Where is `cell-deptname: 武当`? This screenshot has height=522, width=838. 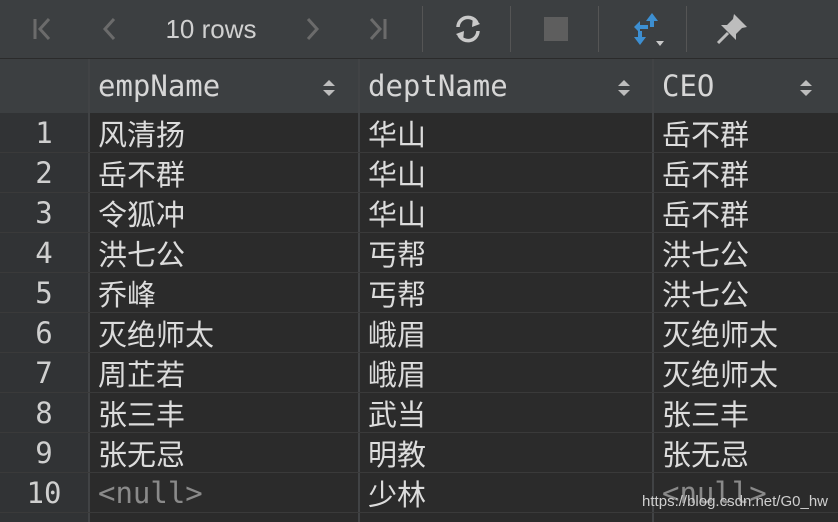 cell-deptname: 武当 is located at coordinates (505, 413).